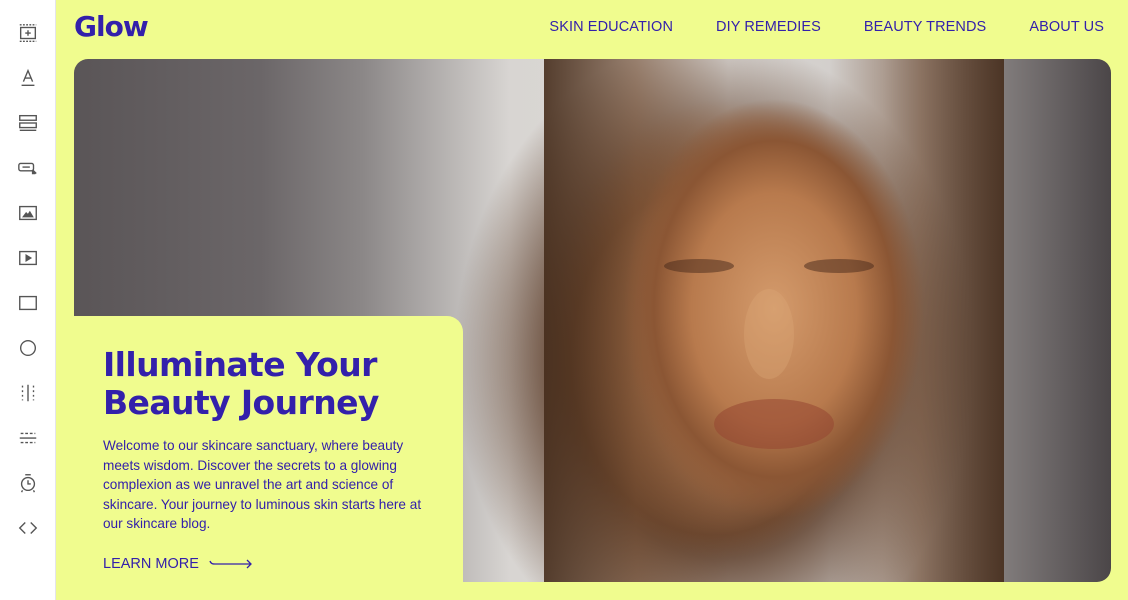  What do you see at coordinates (768, 27) in the screenshot?
I see `nav-link-diy-remedies: DIY REMEDIES` at bounding box center [768, 27].